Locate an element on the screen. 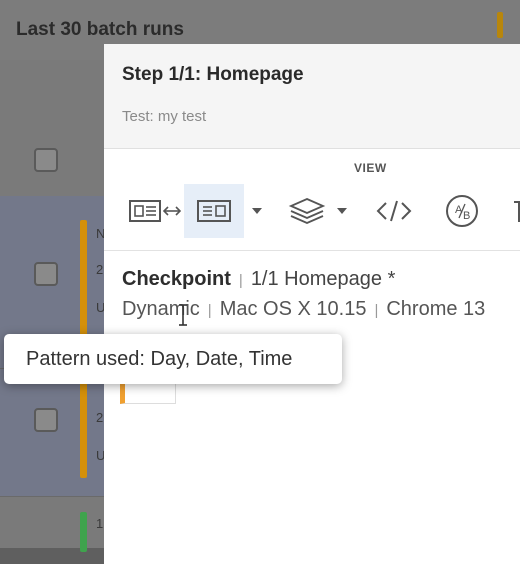  ab-test-icon: A B is located at coordinates (462, 211).